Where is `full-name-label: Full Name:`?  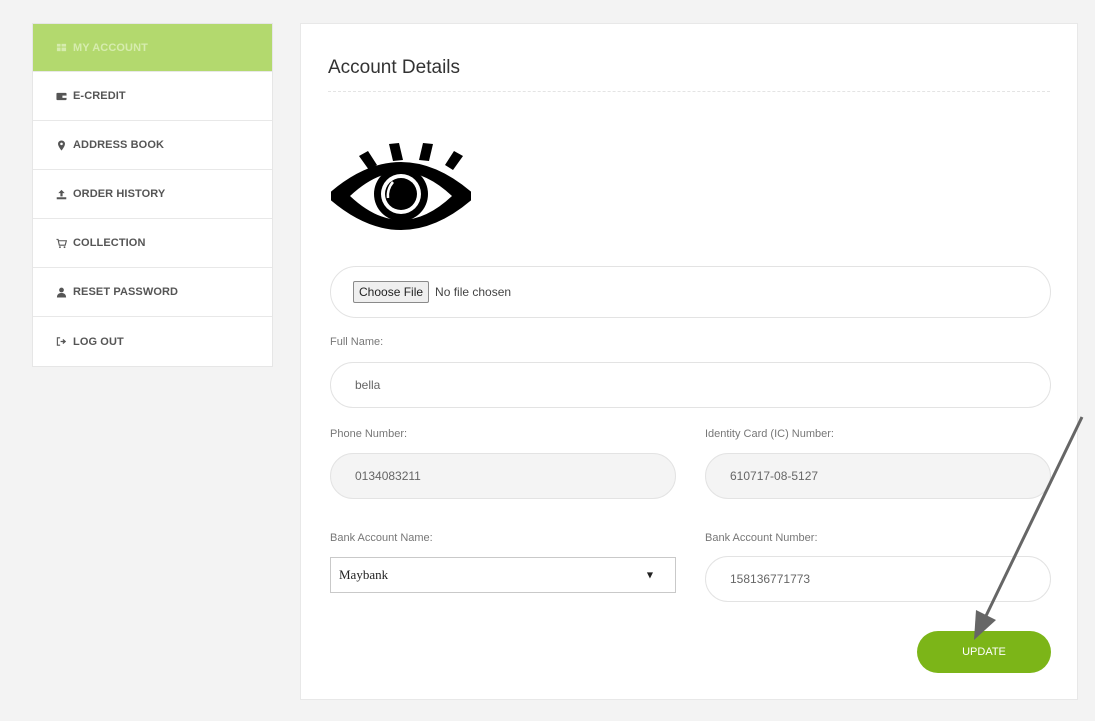
full-name-label: Full Name: is located at coordinates (357, 342).